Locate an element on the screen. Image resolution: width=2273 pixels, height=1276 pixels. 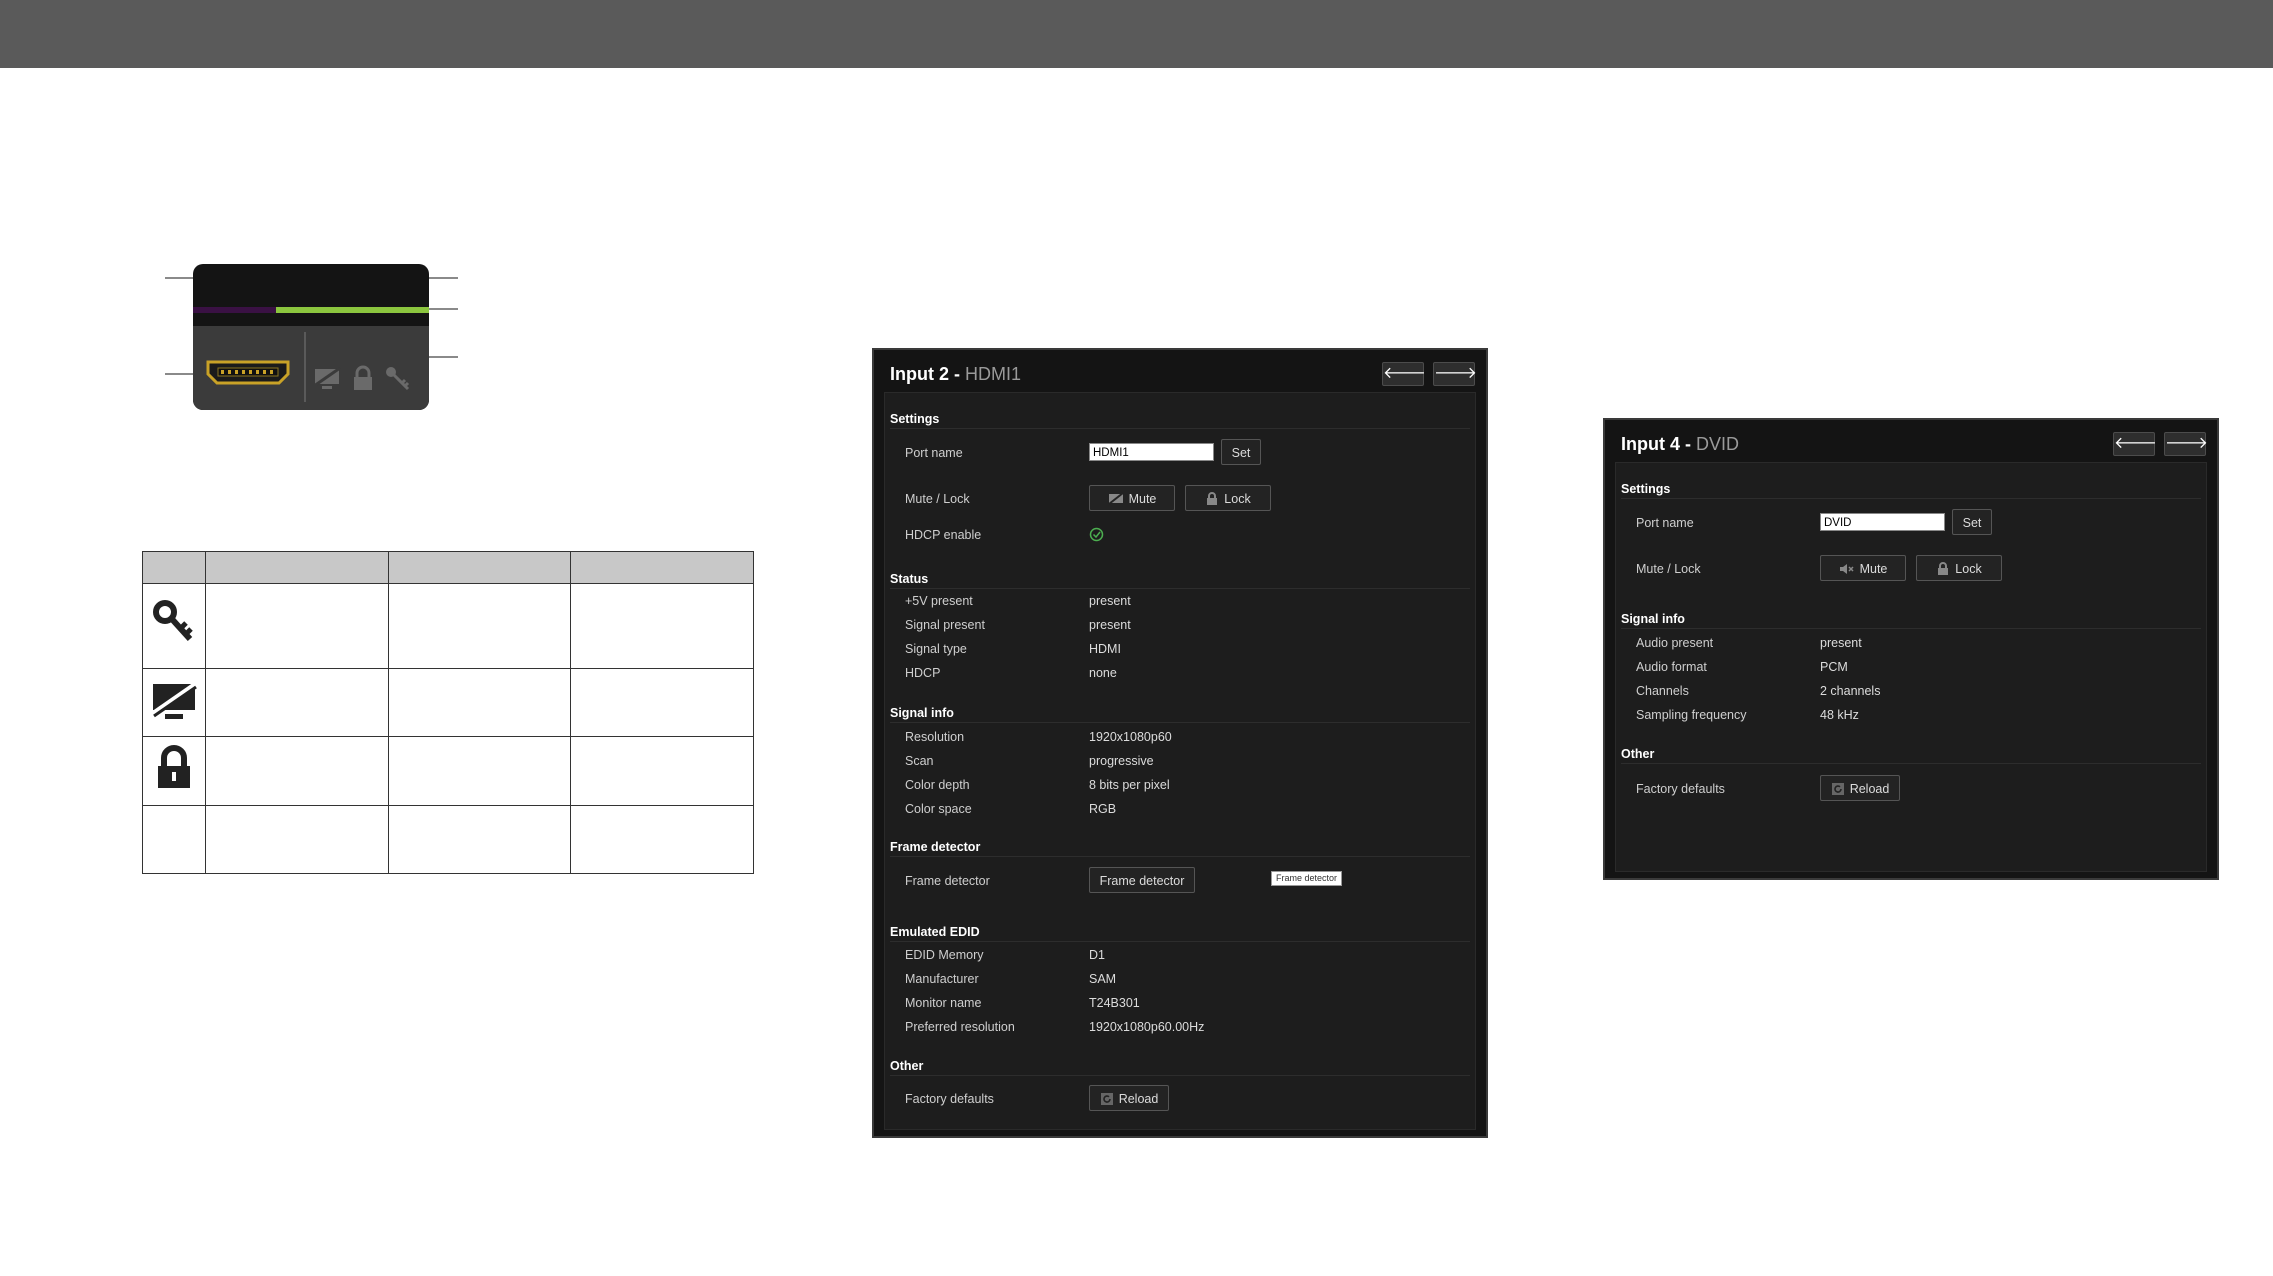
factory-defaults-label: Factory defaults is located at coordinates (949, 1099).